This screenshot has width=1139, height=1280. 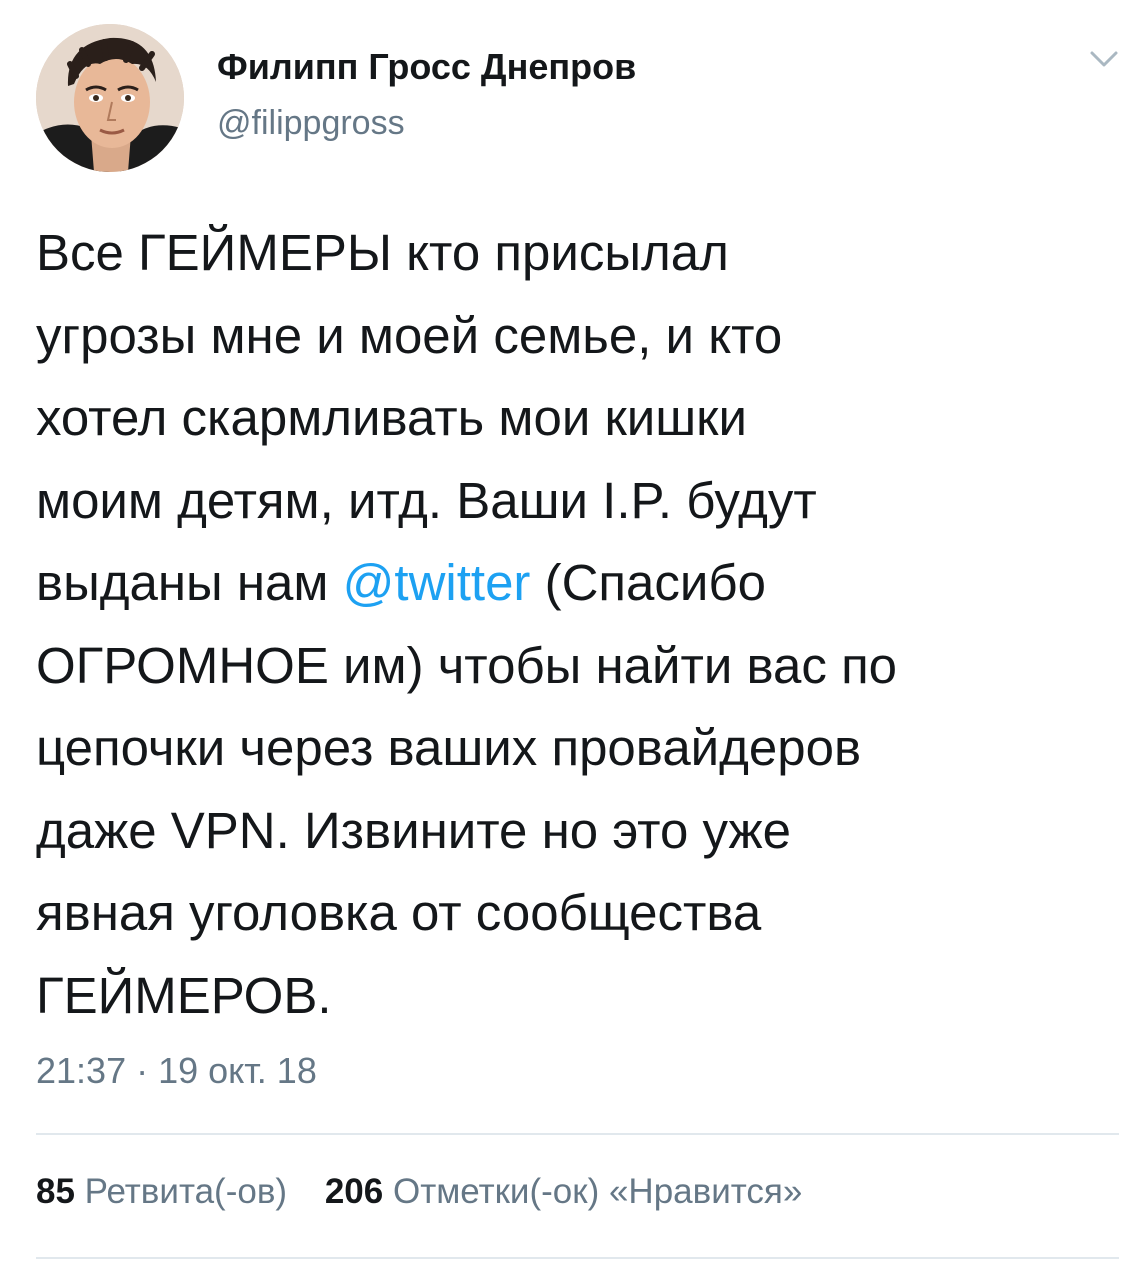 What do you see at coordinates (55, 1191) in the screenshot?
I see `retweets-count: 85` at bounding box center [55, 1191].